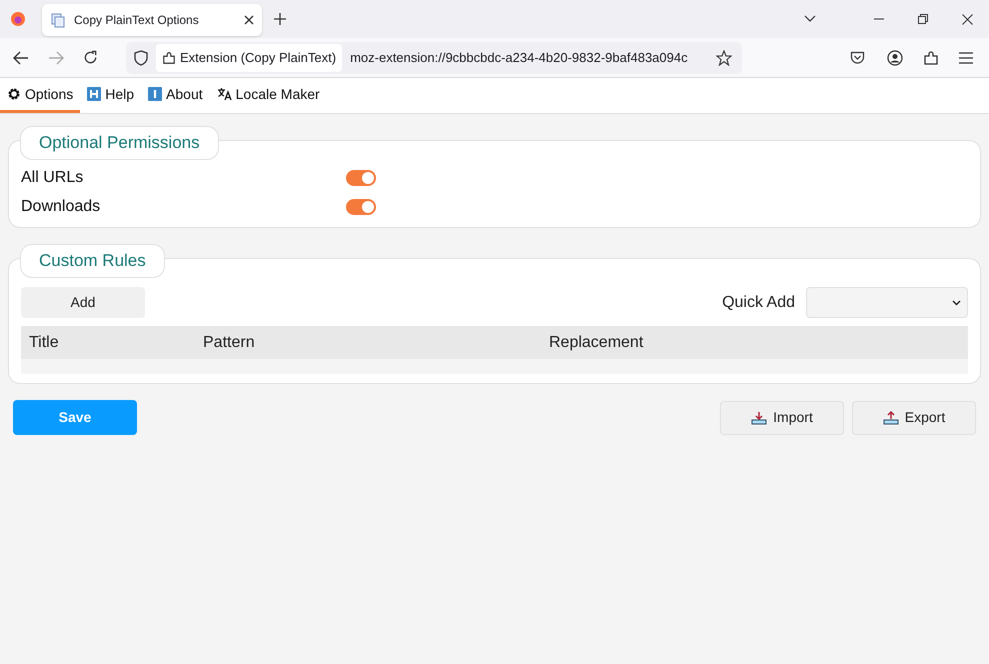  What do you see at coordinates (111, 95) in the screenshot?
I see `nav-tab: Help` at bounding box center [111, 95].